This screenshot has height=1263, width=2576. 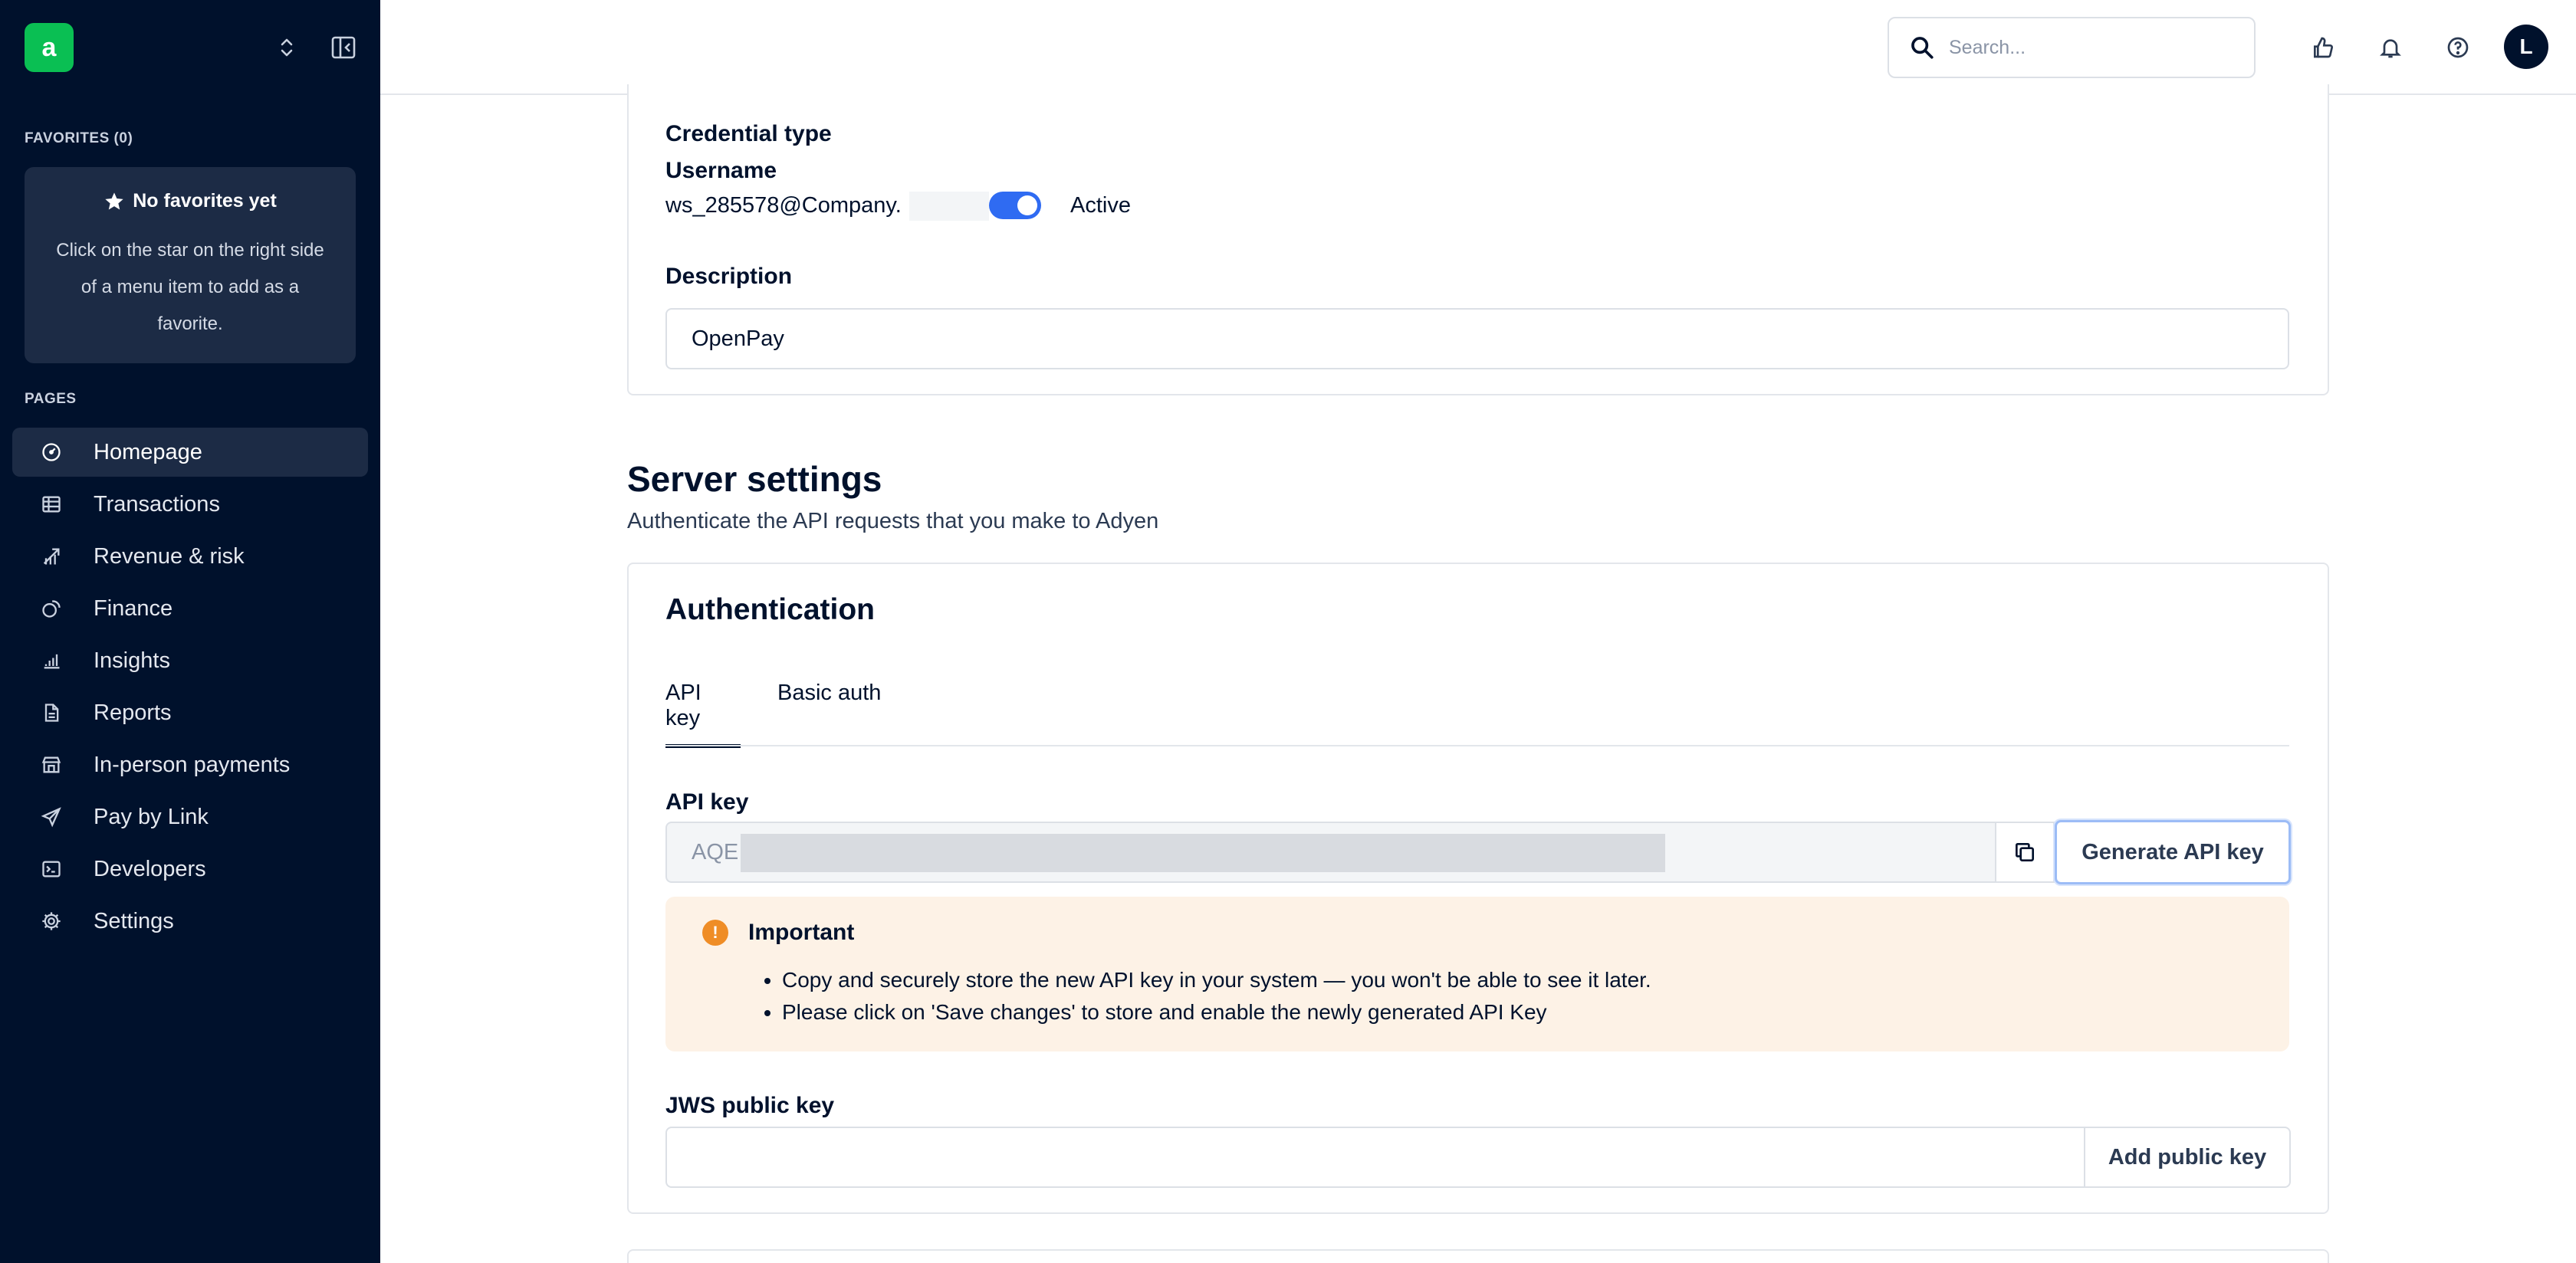 What do you see at coordinates (151, 817) in the screenshot?
I see `sidebar-item-label: Pay by Link` at bounding box center [151, 817].